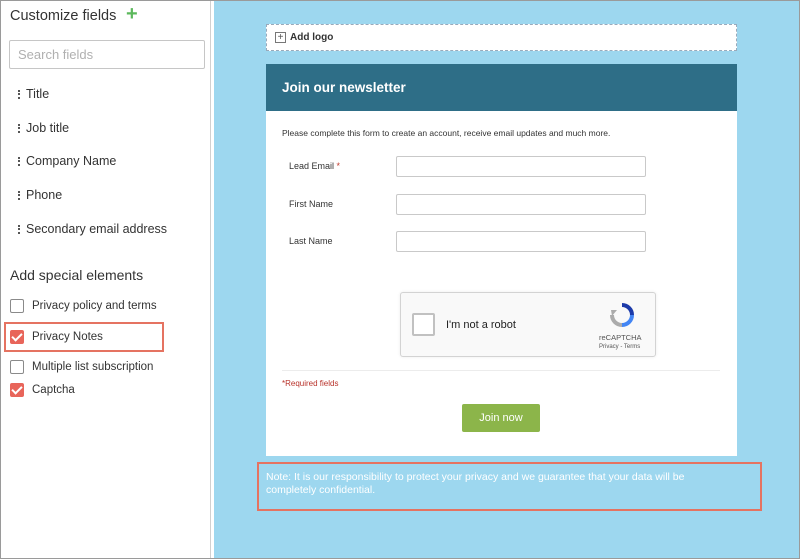  Describe the element at coordinates (93, 367) in the screenshot. I see `special-label: Multiple list subscription` at that location.